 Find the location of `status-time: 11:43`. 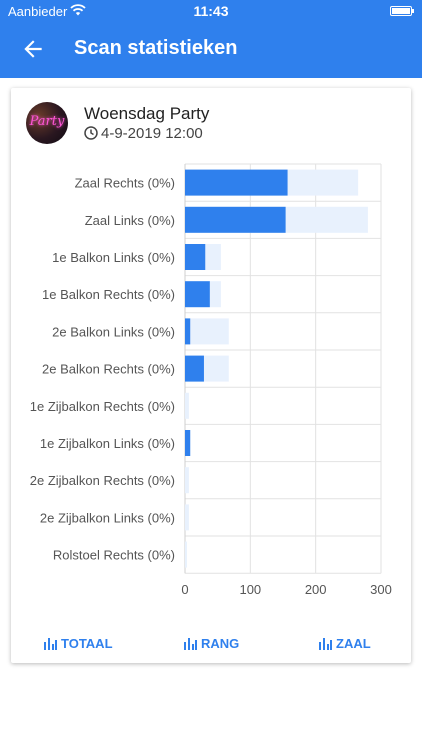

status-time: 11:43 is located at coordinates (211, 11).